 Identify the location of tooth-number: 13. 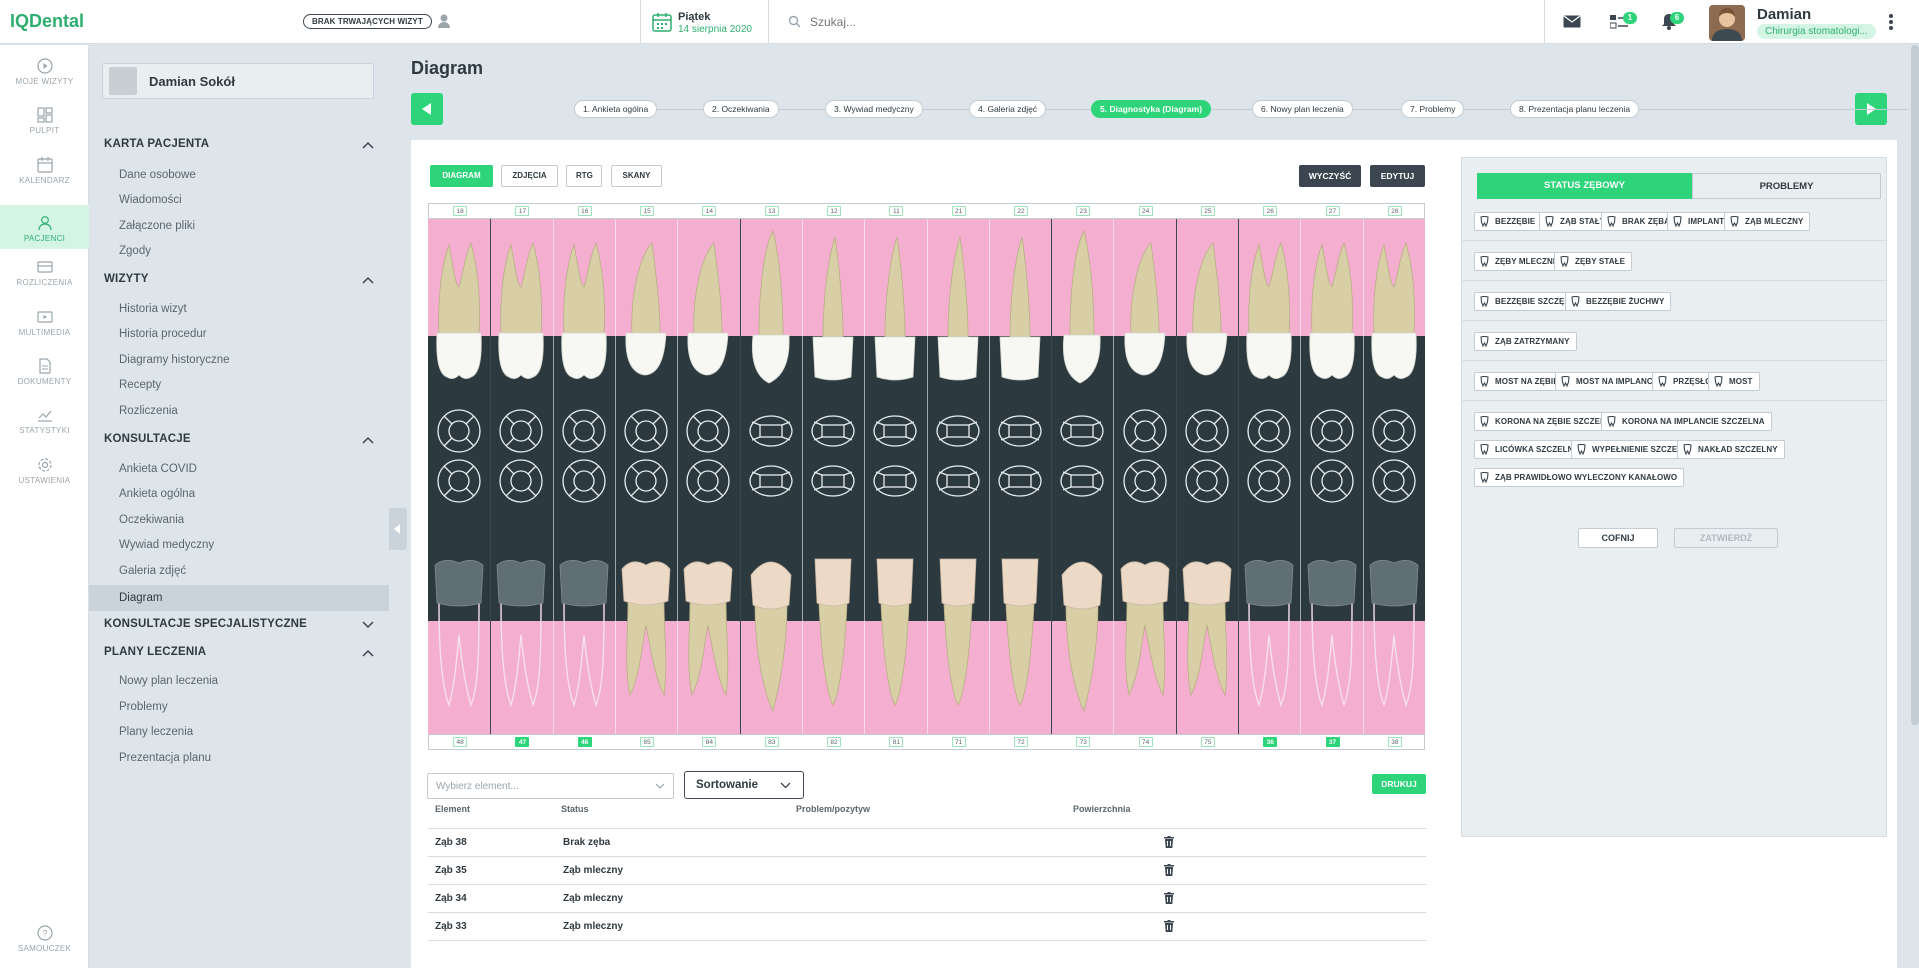
(771, 211).